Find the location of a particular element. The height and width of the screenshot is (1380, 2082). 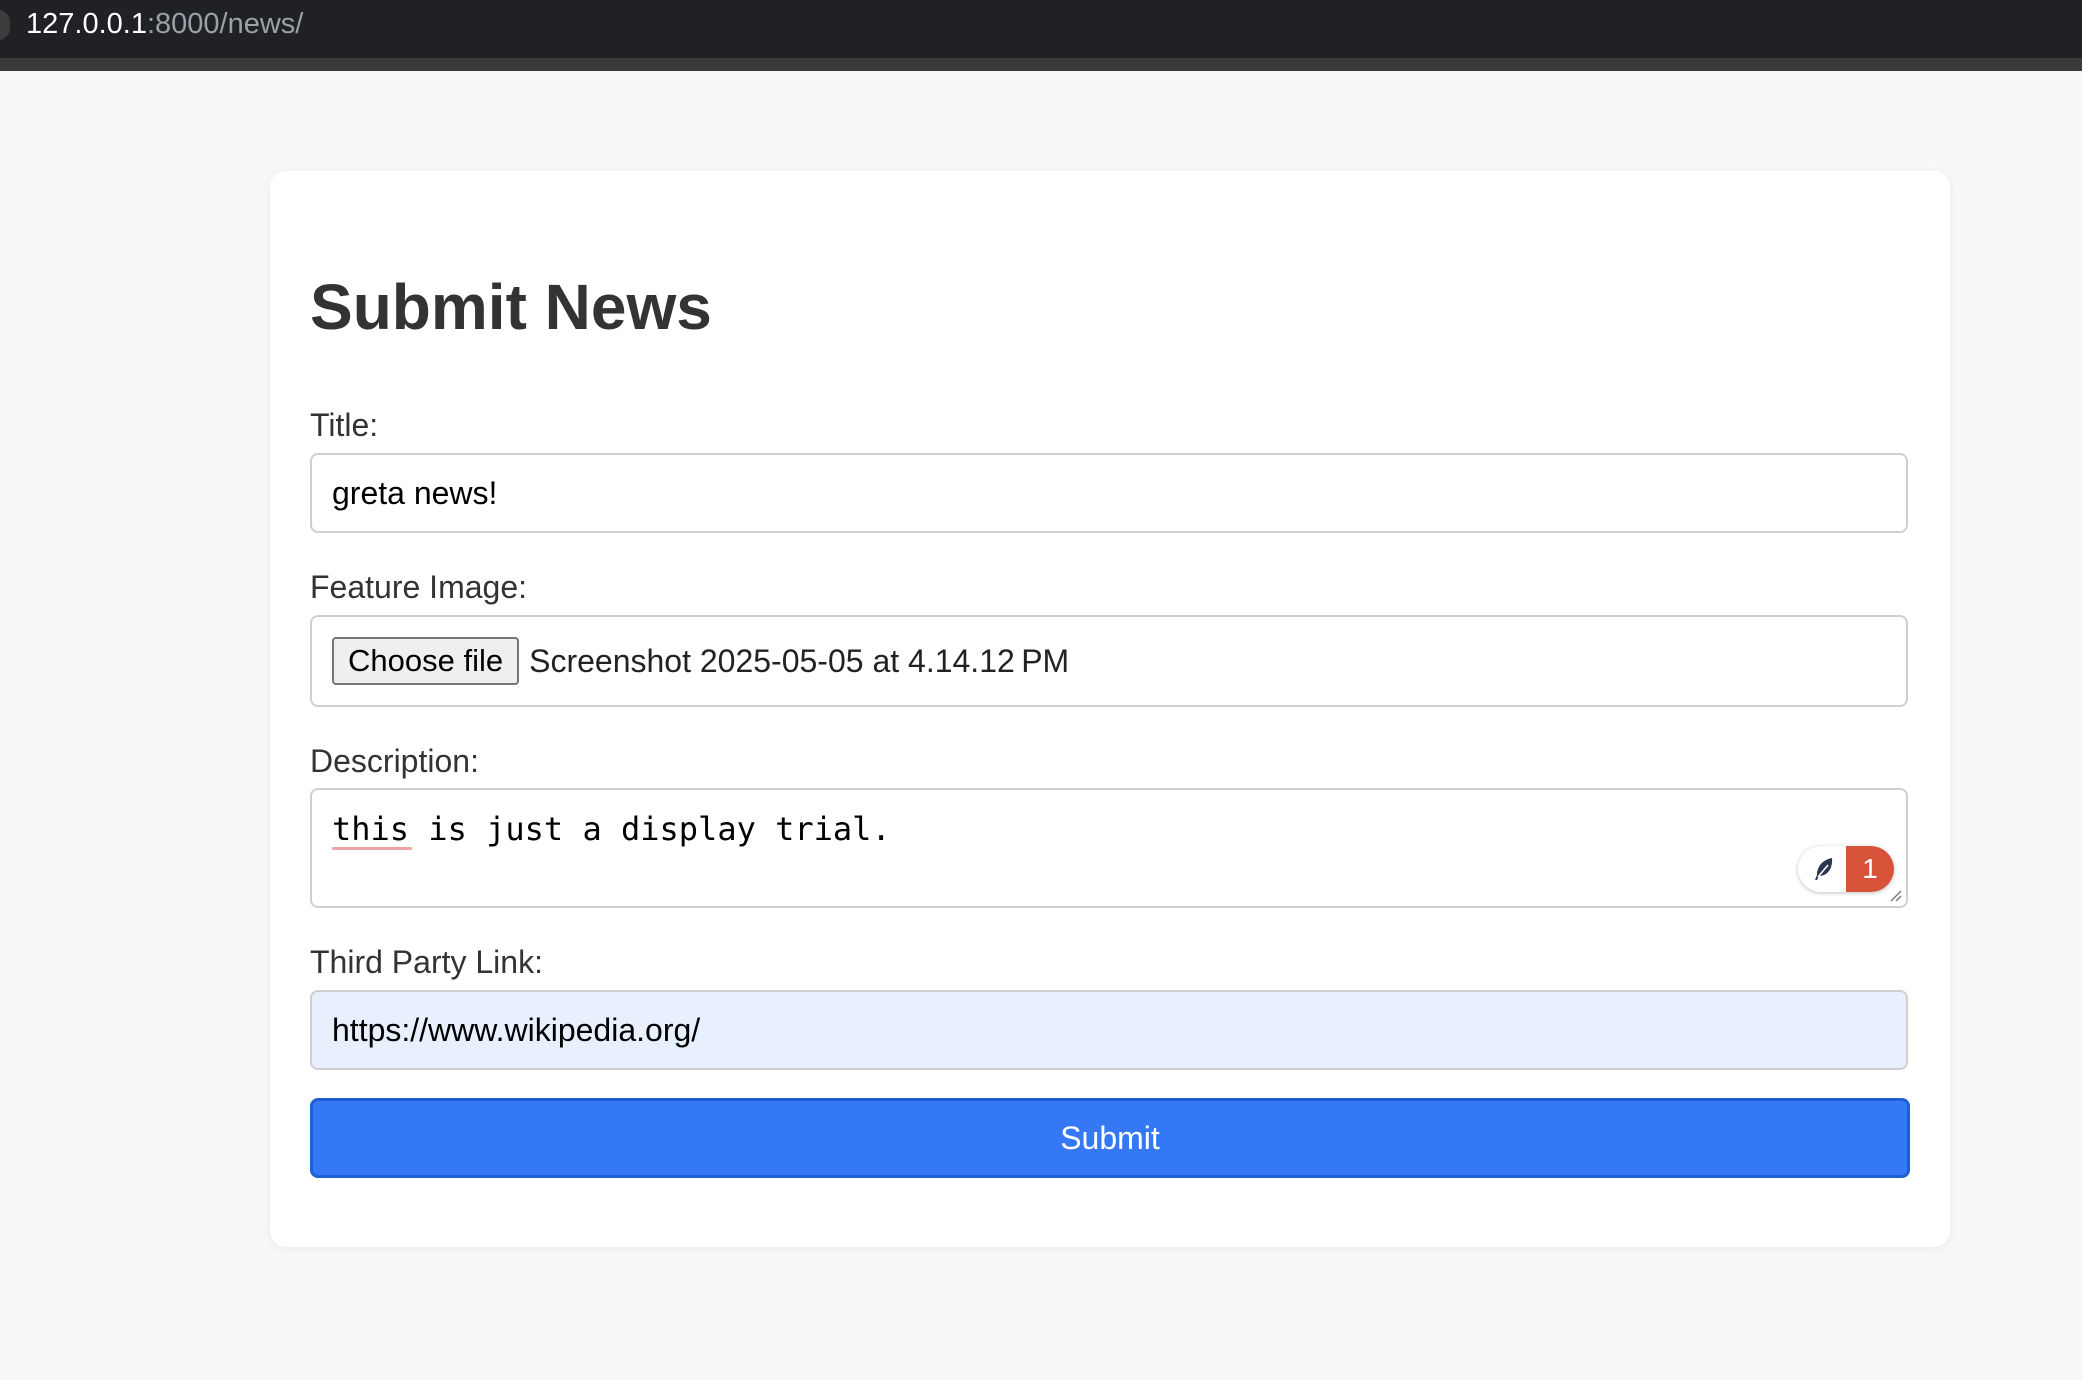

description-textarea: this is just a display trial. 1 is located at coordinates (1109, 848).